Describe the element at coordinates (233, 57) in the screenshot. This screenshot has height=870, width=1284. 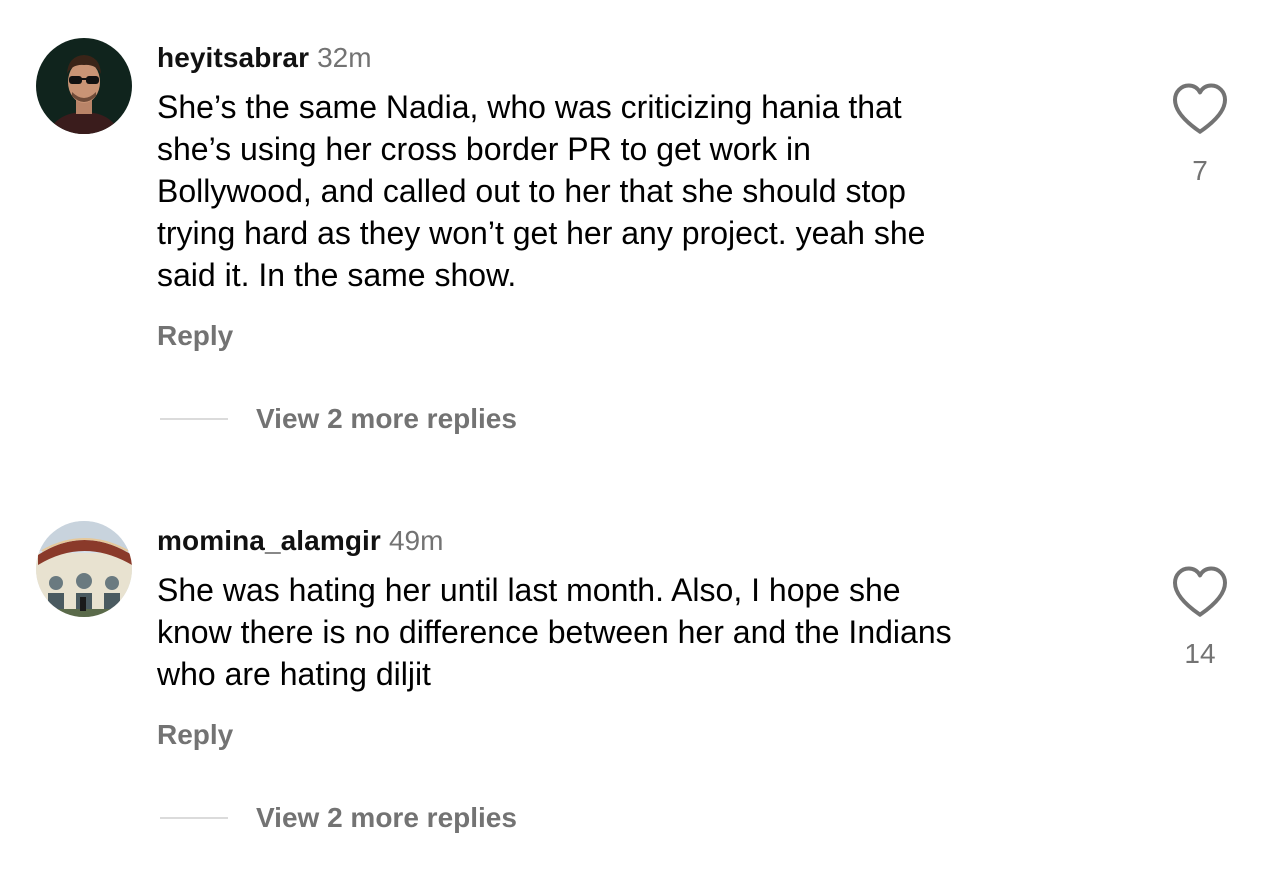
I see `username: heyitsabrar` at that location.